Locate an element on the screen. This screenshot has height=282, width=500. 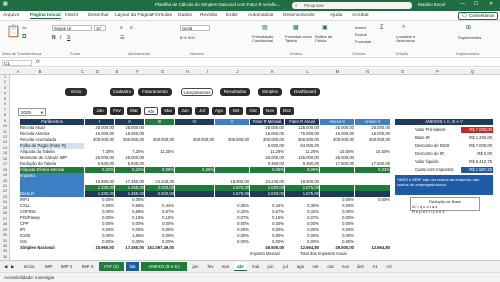
sheet-tab: out is located at coordinates (330, 266).